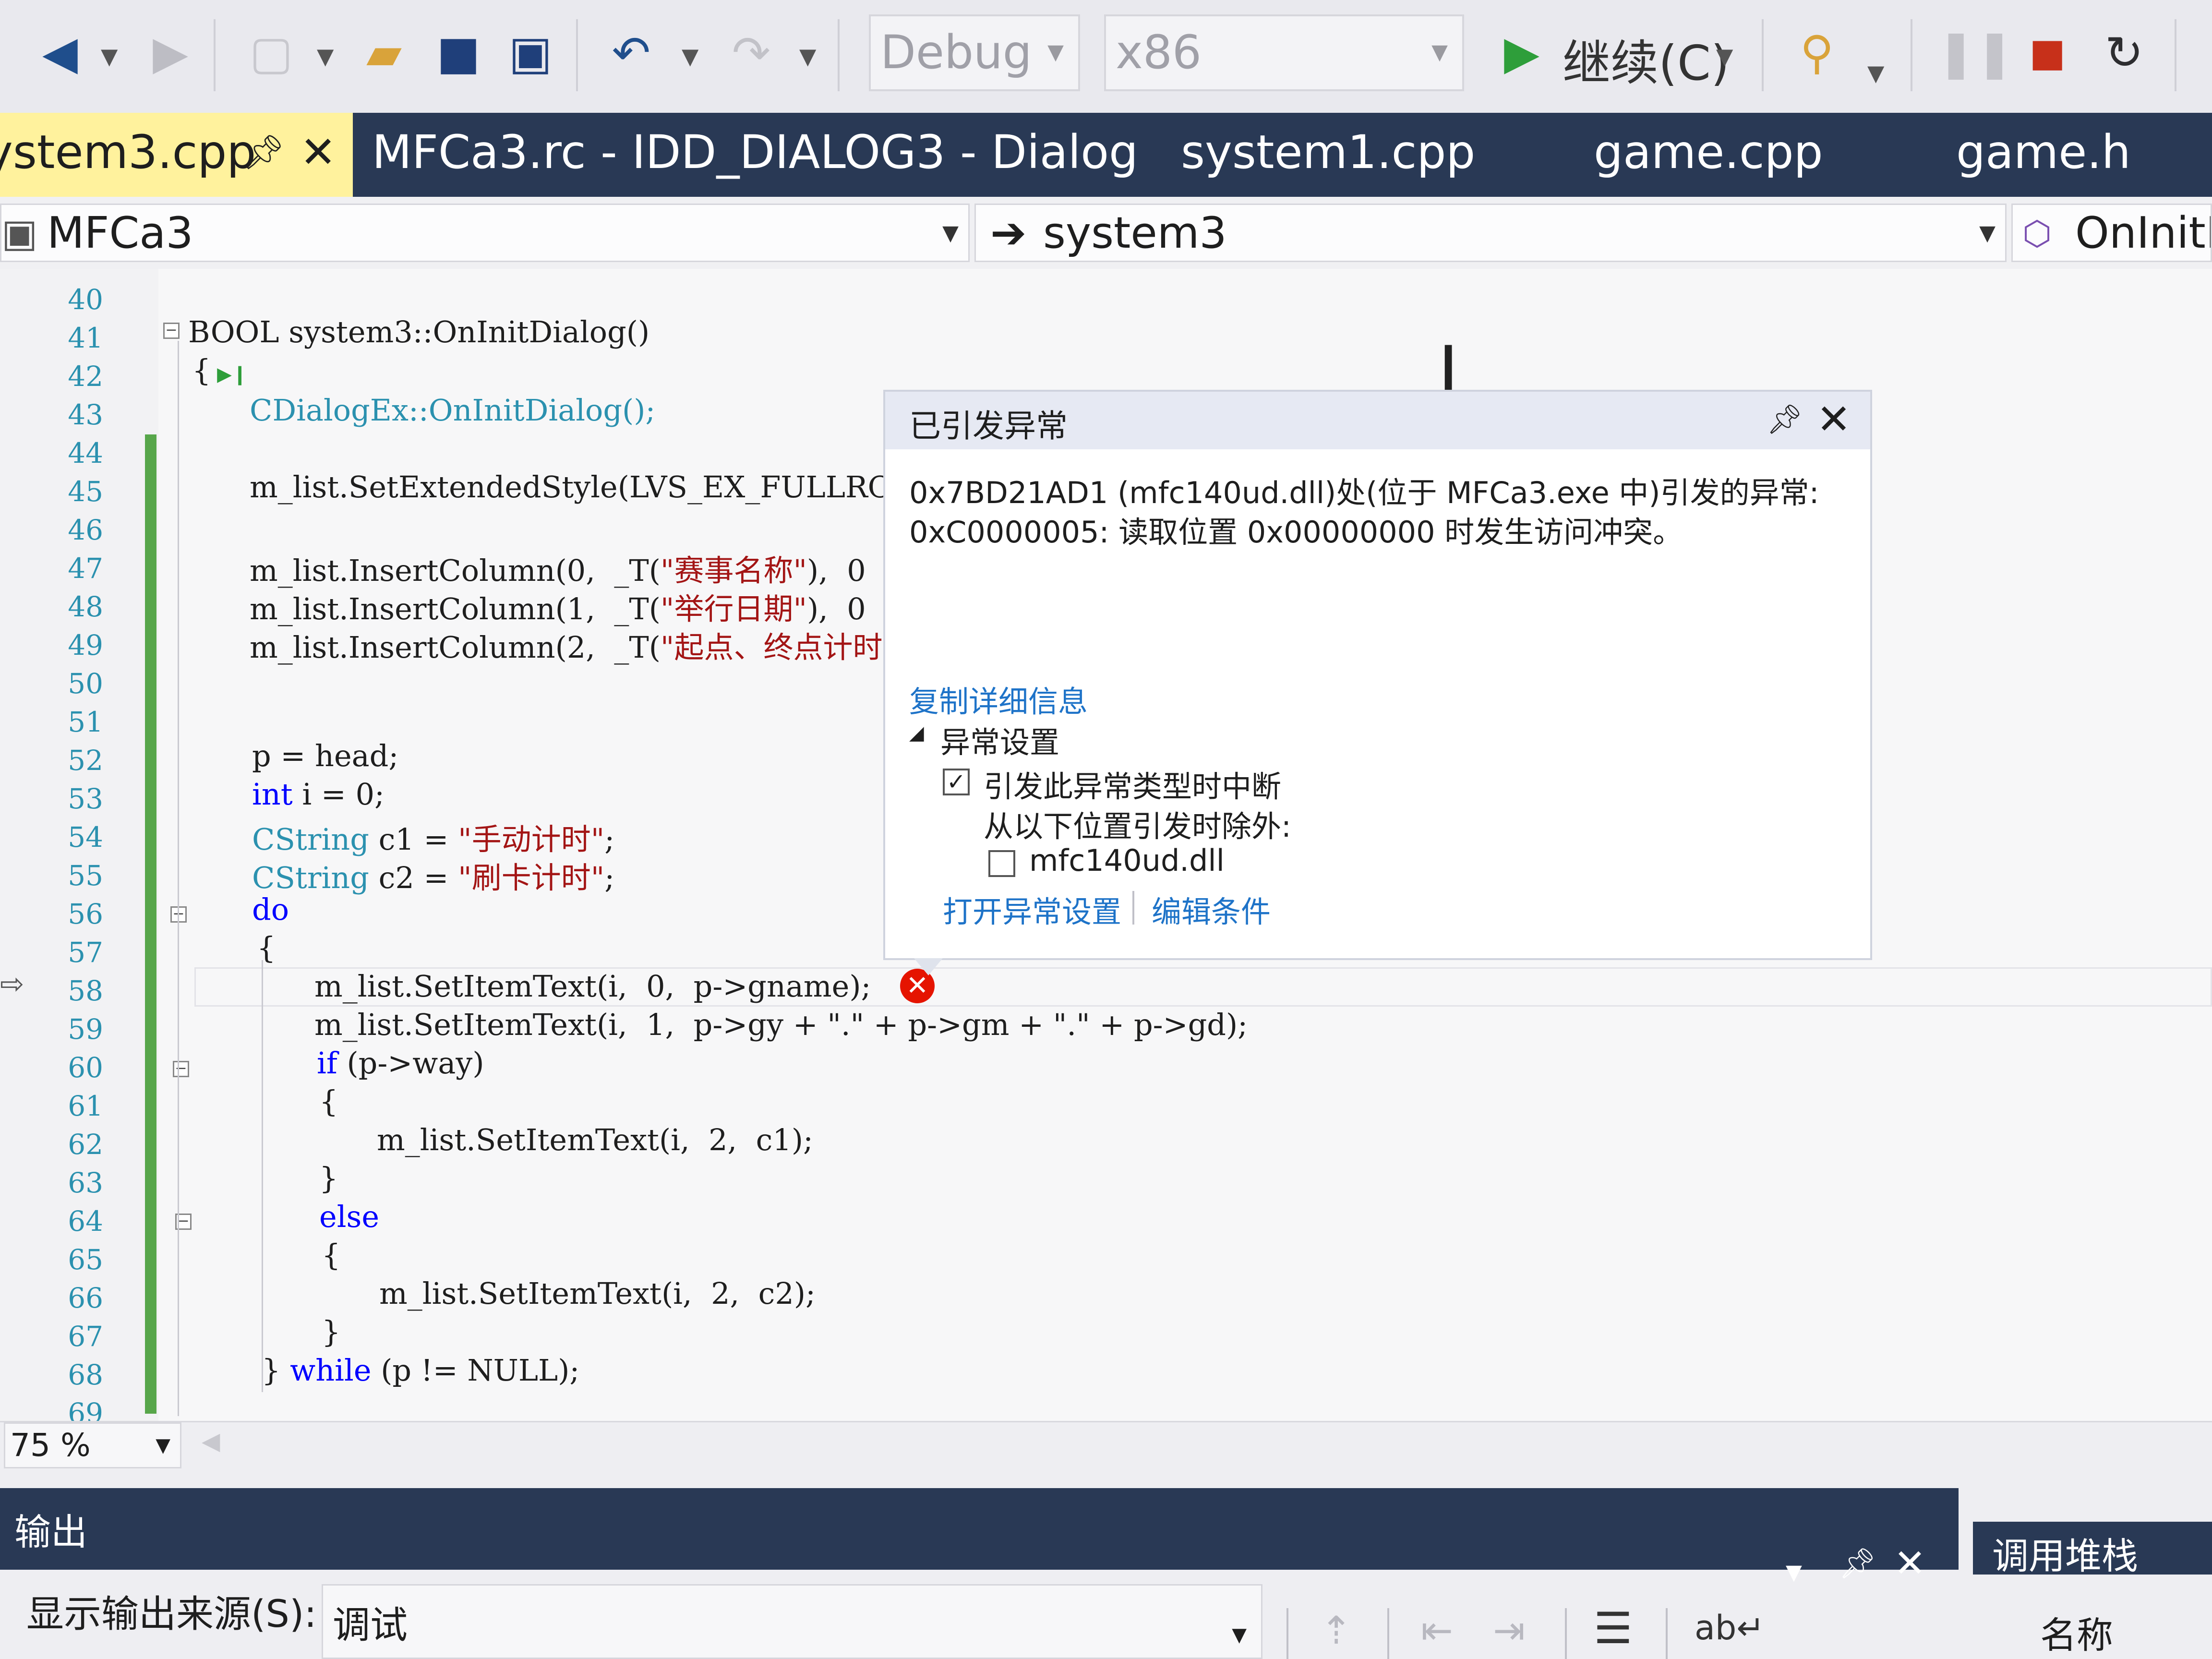 Image resolution: width=2212 pixels, height=1659 pixels. I want to click on find-previous-icon: ⇤, so click(1437, 1630).